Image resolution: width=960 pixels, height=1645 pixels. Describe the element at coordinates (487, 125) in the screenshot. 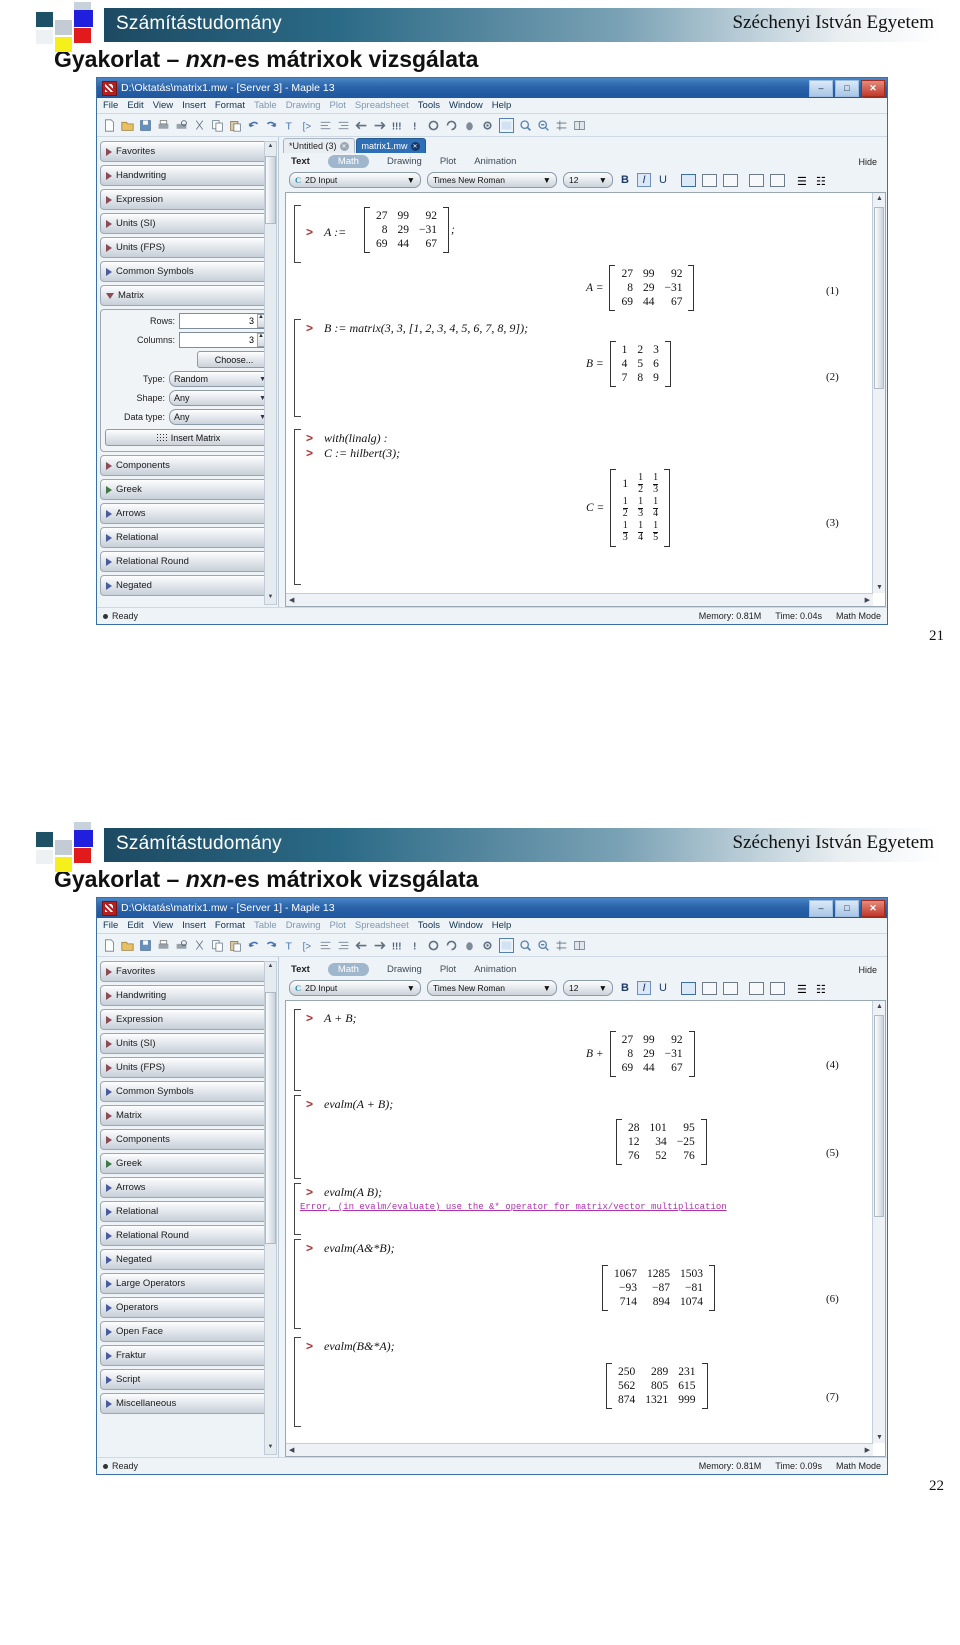

I see `settings-gear-icon` at that location.